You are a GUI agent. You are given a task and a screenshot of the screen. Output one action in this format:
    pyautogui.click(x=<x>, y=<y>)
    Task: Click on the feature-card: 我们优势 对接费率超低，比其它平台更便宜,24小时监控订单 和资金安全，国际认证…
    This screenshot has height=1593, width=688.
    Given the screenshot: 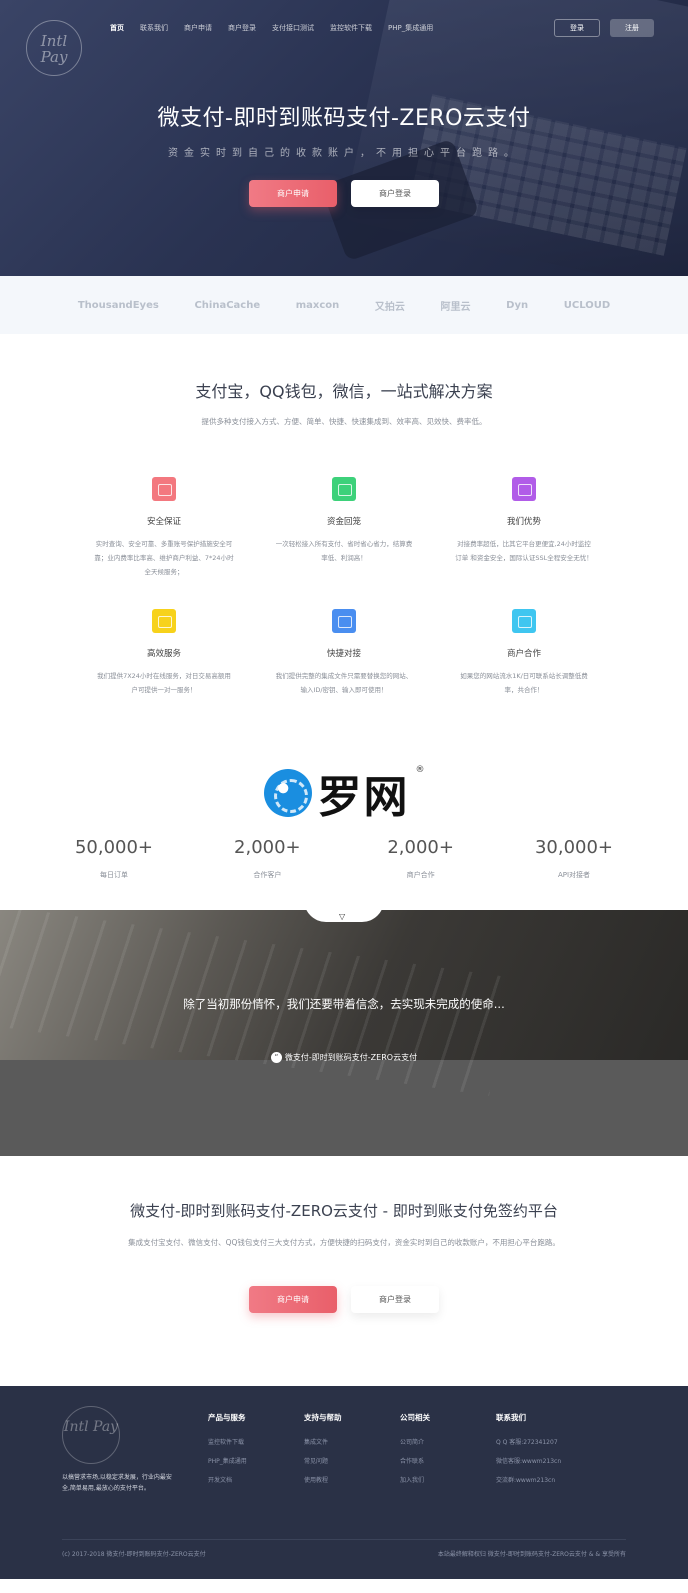 What is the action you would take?
    pyautogui.click(x=524, y=528)
    